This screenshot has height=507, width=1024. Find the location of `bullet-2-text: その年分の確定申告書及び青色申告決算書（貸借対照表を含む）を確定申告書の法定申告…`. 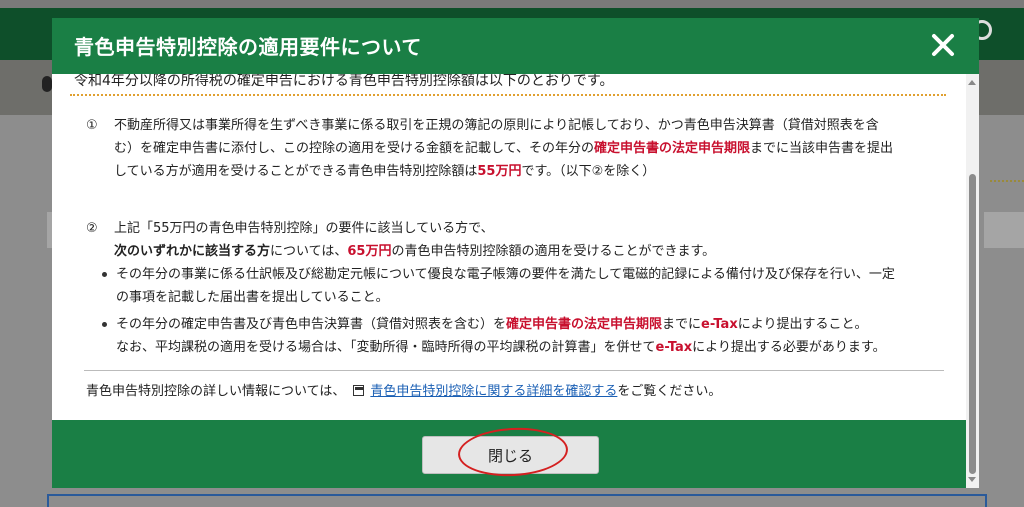

bullet-2-text: その年分の確定申告書及び青色申告決算書（貸借対照表を含む）を確定申告書の法定申告… is located at coordinates (501, 336).